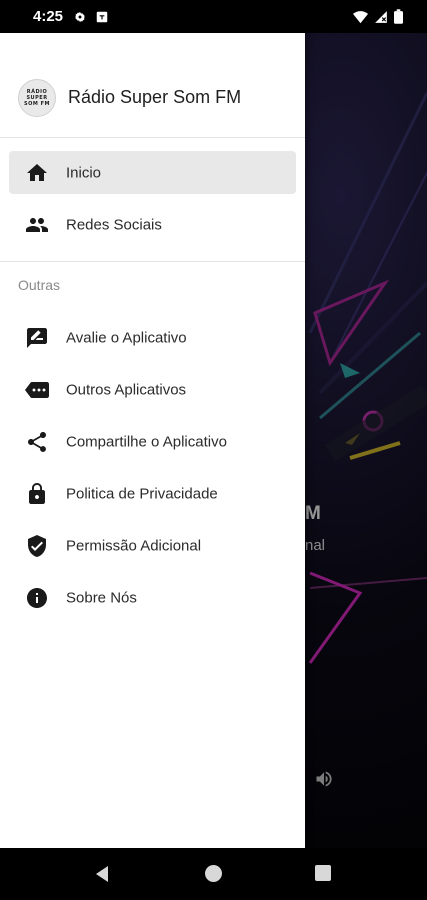 The image size is (427, 900). I want to click on recent-apps-icon, so click(323, 873).